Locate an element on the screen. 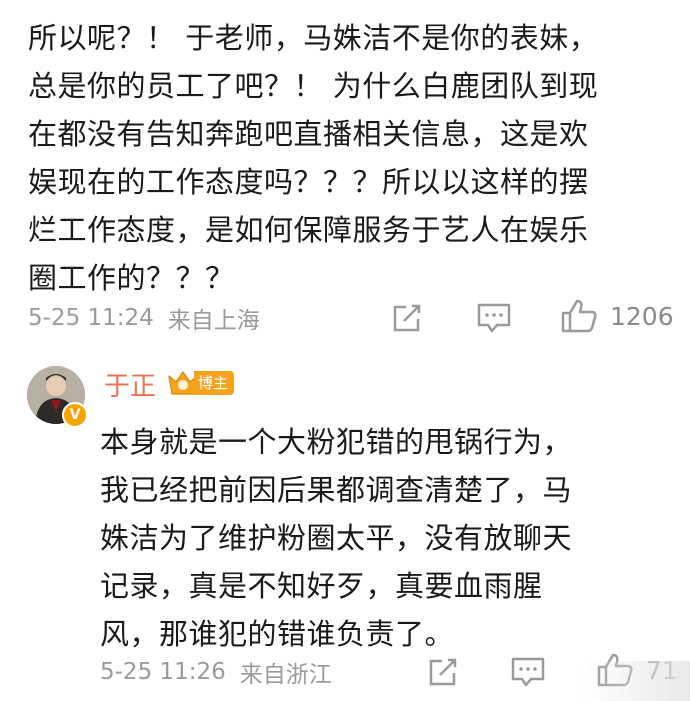 This screenshot has width=690, height=701. reply-location: 来自浙江 is located at coordinates (285, 675).